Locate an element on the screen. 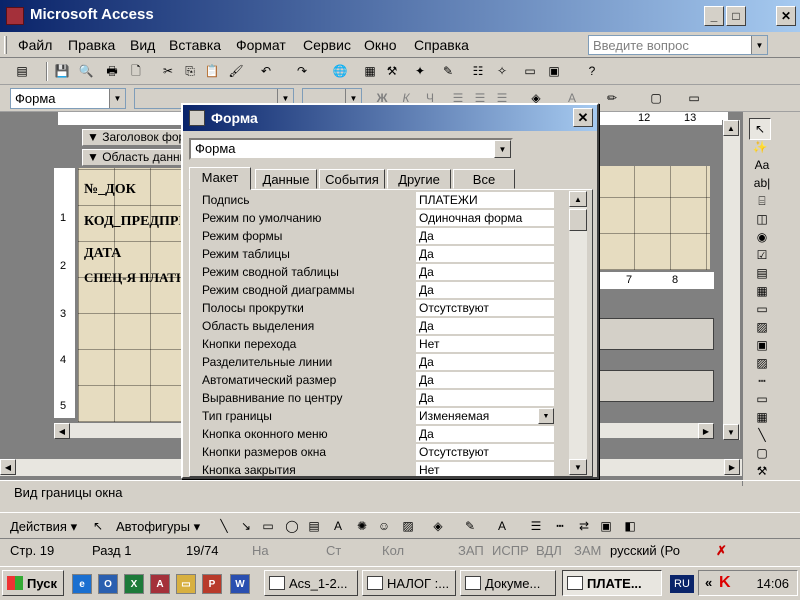  property-row: Кнопки перехода Нет is located at coordinates (375, 345).